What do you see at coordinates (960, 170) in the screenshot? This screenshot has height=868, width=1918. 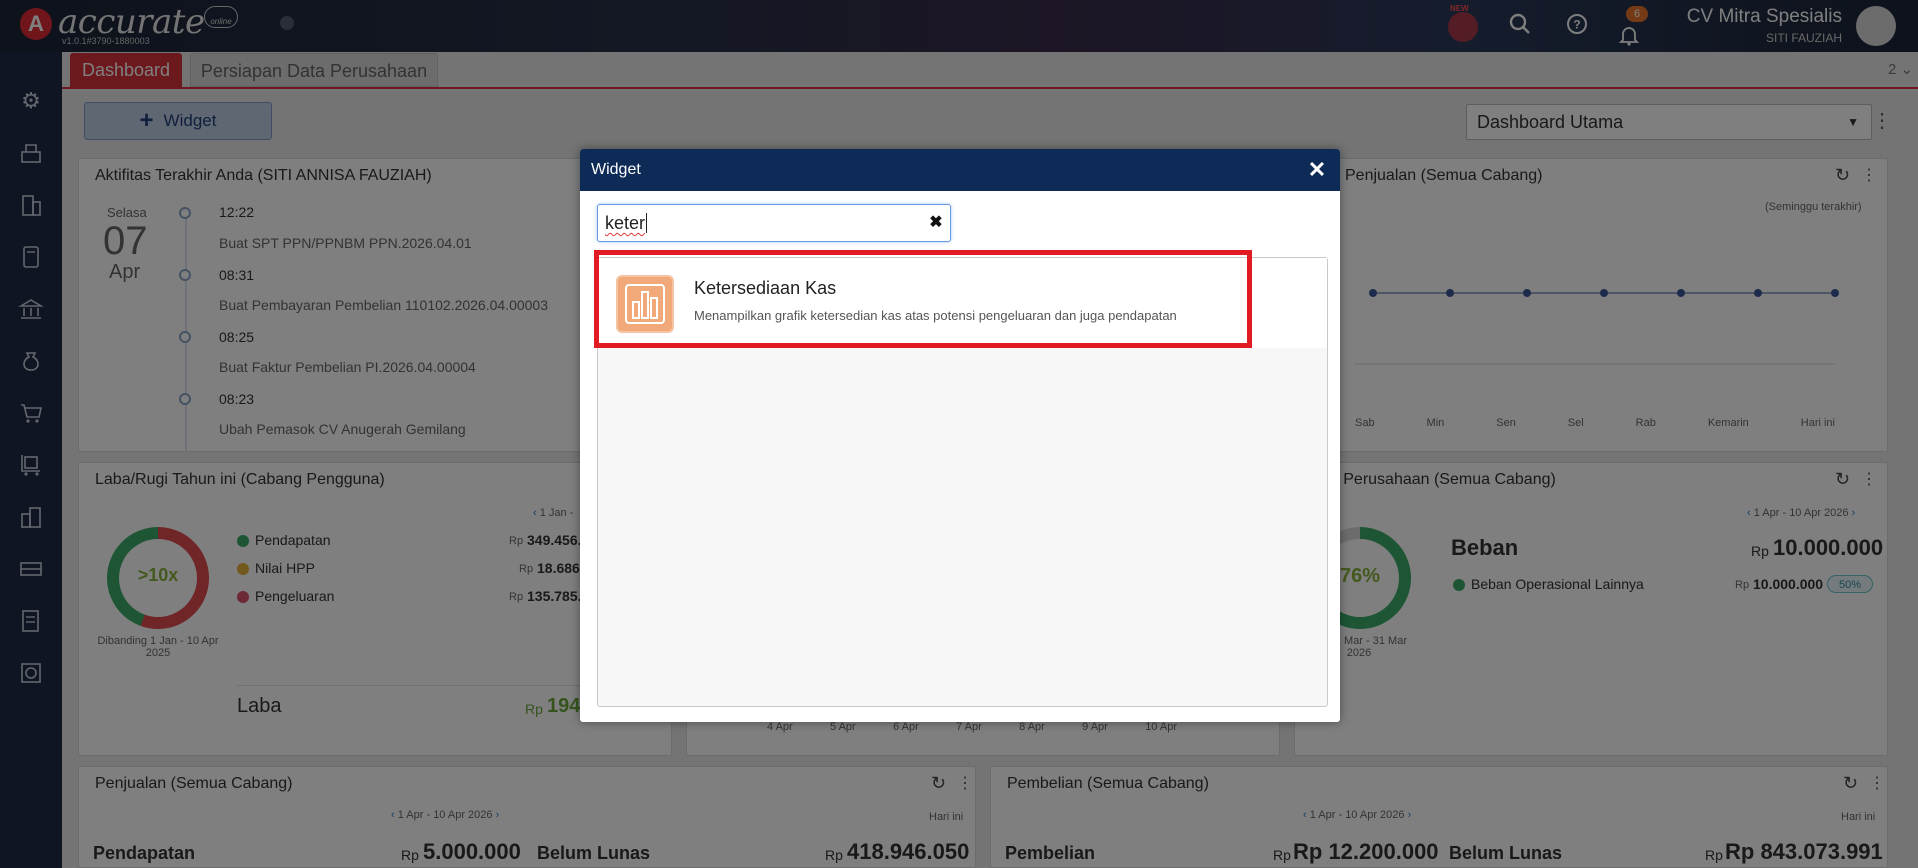 I see `modal-title: Widget` at bounding box center [960, 170].